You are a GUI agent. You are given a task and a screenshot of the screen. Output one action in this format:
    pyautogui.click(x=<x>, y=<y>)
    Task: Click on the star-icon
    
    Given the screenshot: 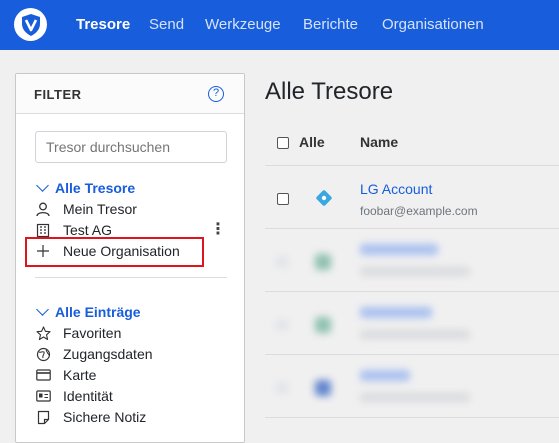 What is the action you would take?
    pyautogui.click(x=43, y=333)
    